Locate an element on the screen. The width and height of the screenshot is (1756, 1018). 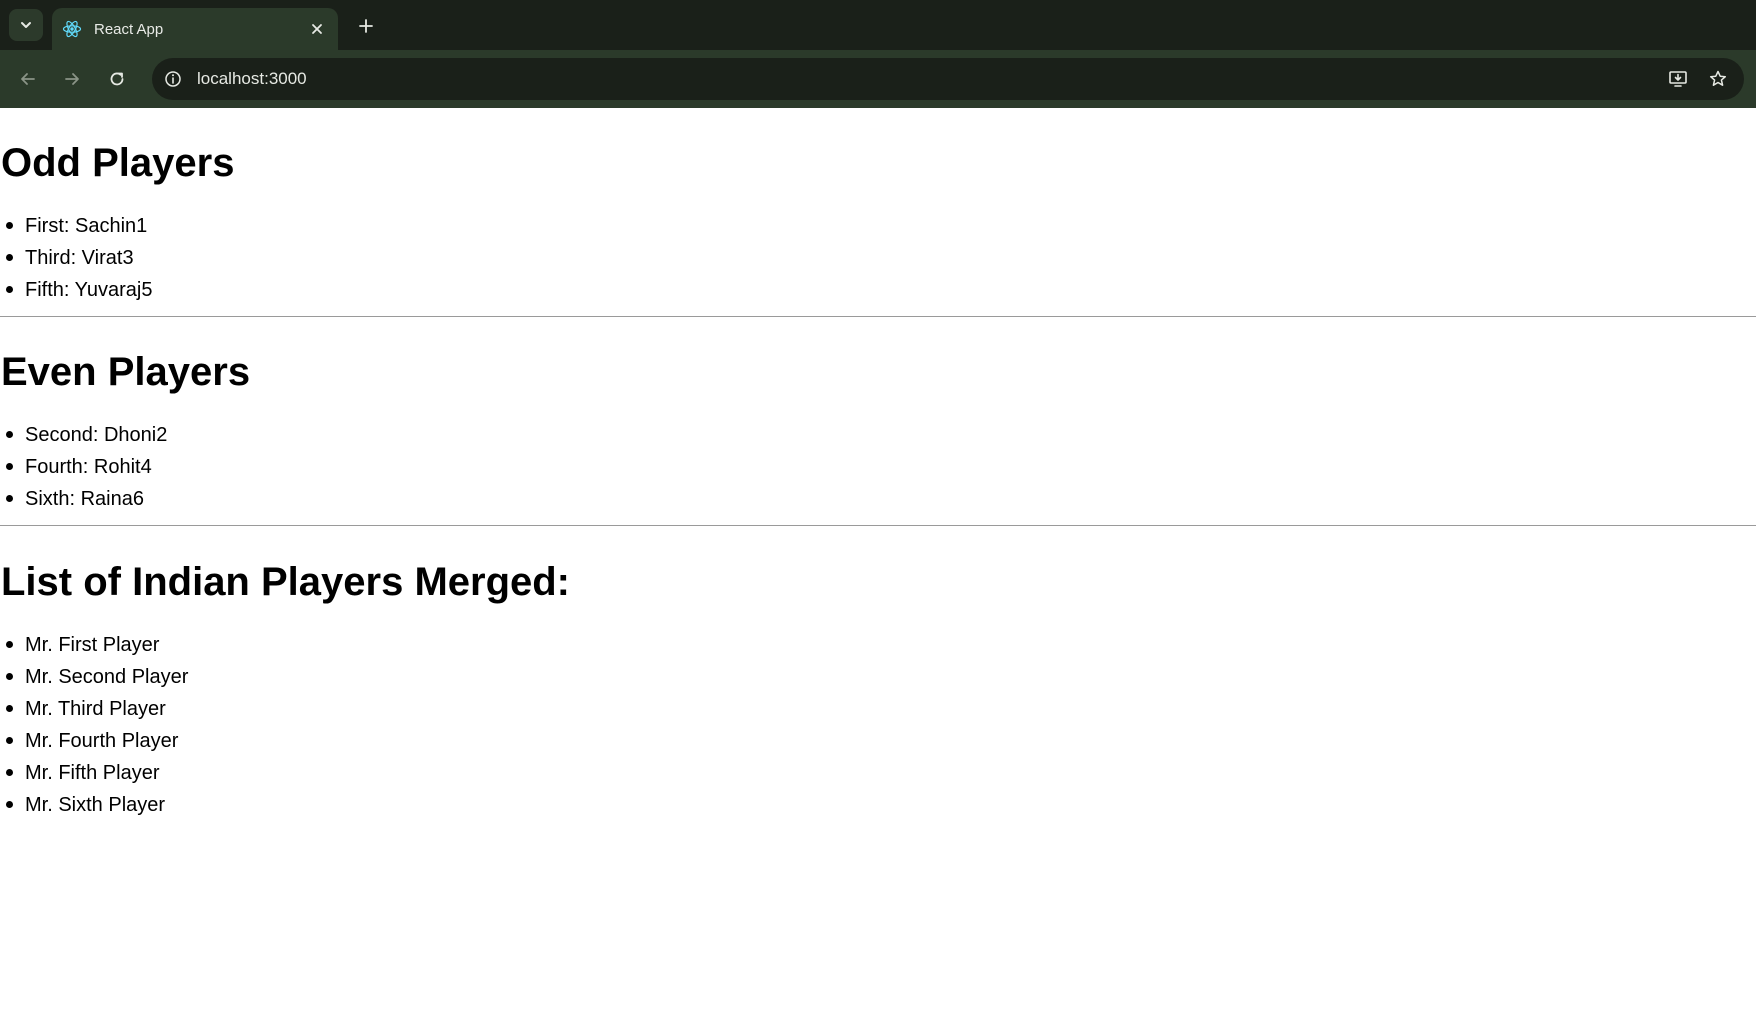
reload-button is located at coordinates (117, 79).